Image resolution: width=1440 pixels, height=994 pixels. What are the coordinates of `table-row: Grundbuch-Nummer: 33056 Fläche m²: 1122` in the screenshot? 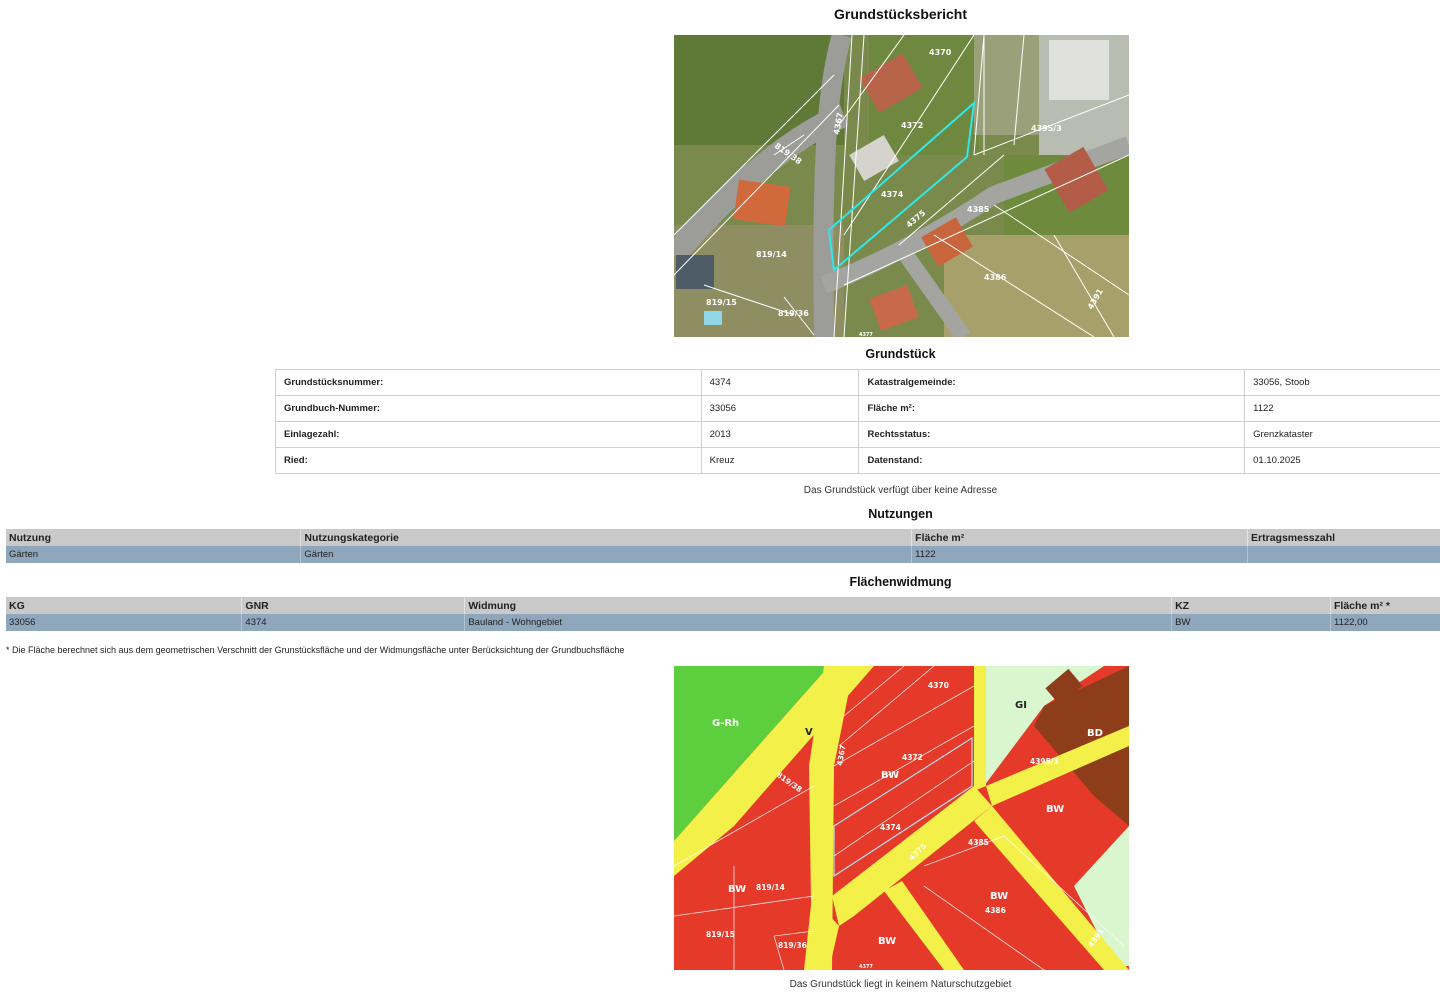 It's located at (857, 408).